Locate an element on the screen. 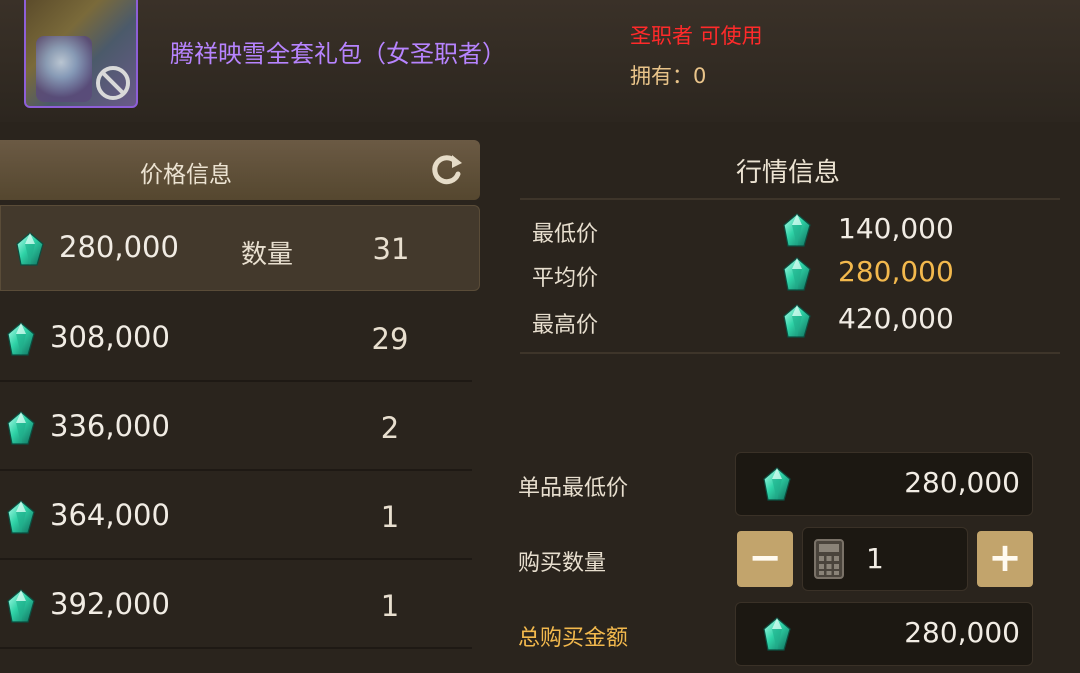 The image size is (1080, 673). class-requirement: 圣职者 可使用 is located at coordinates (696, 36).